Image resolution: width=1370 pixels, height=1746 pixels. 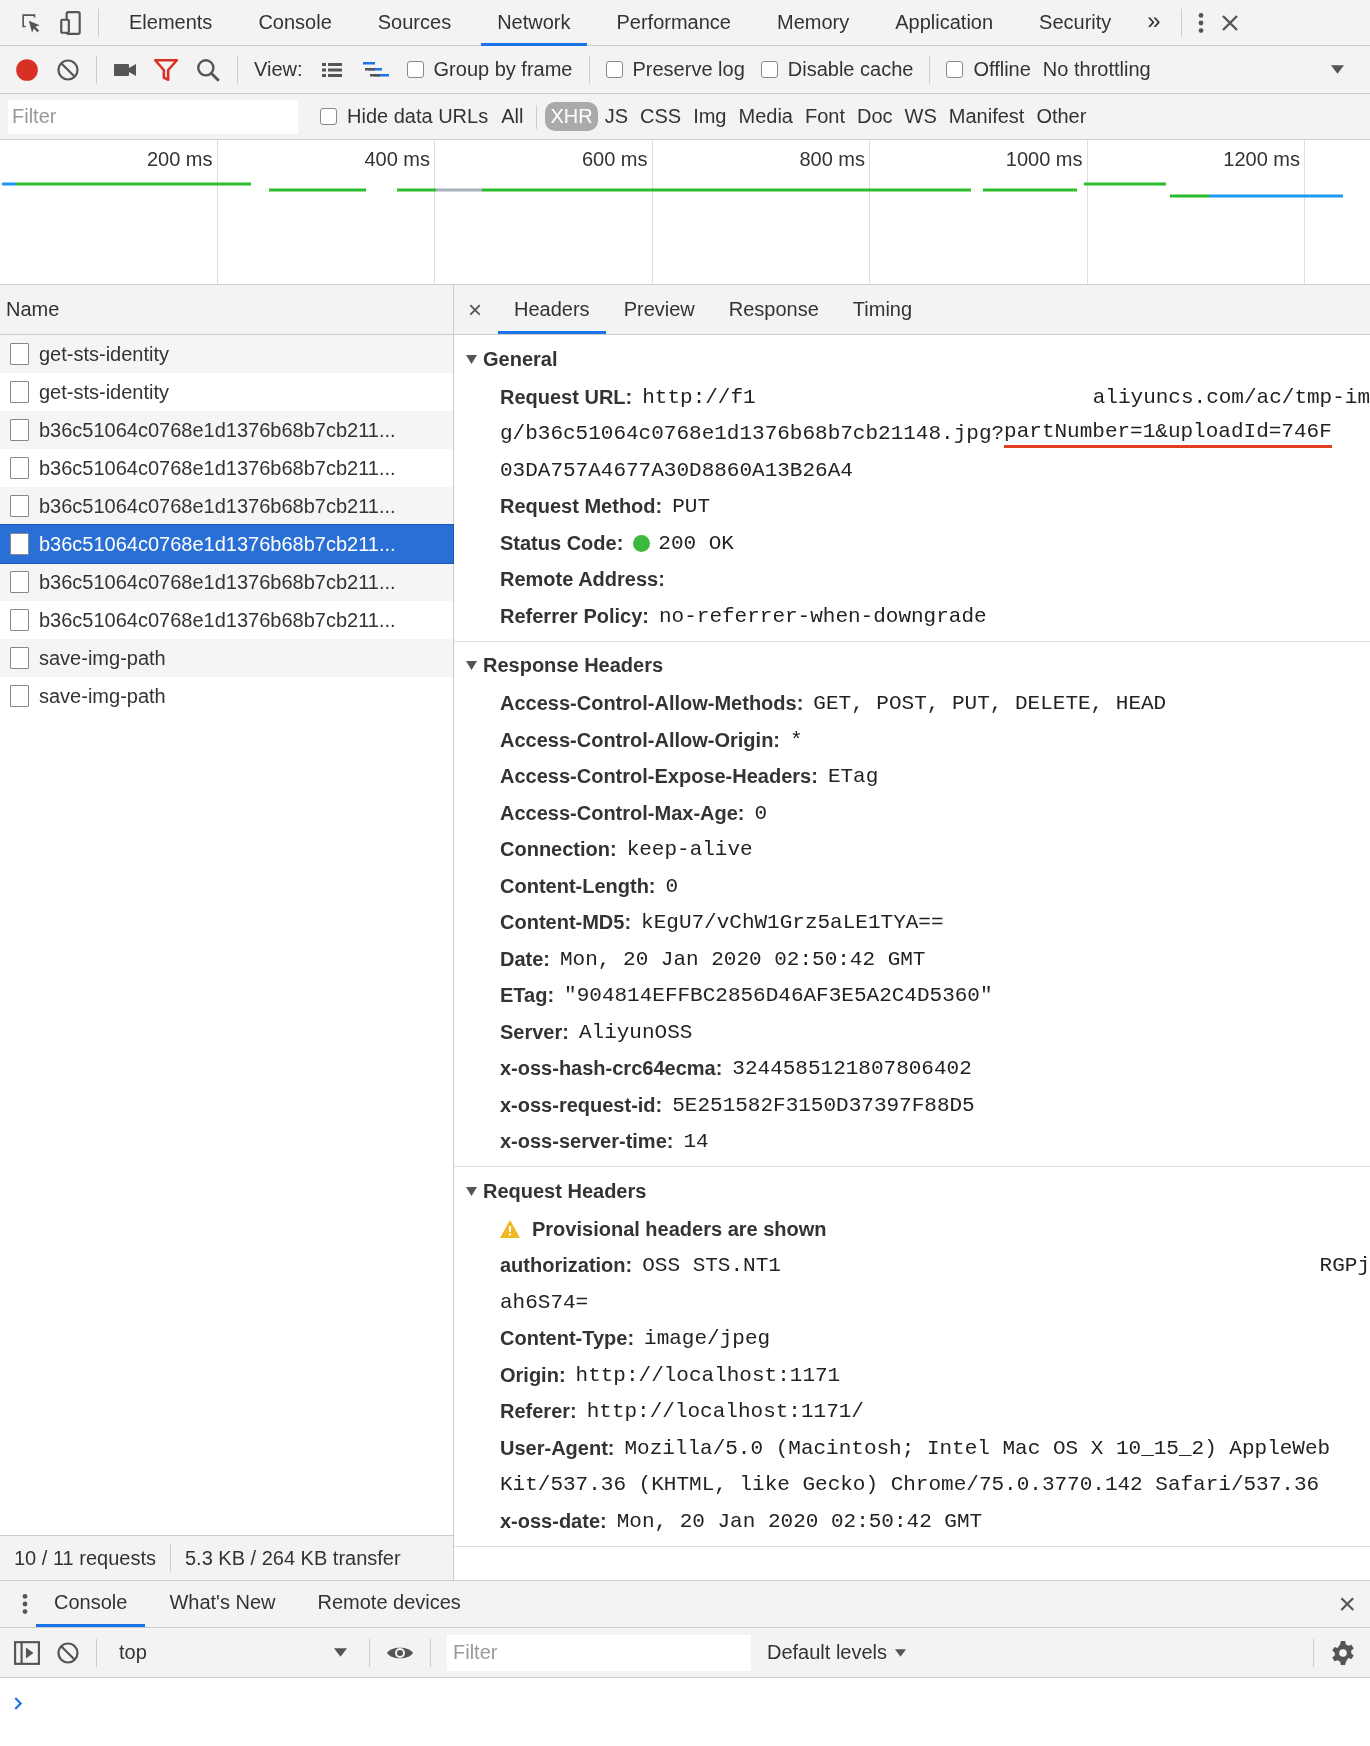 What do you see at coordinates (875, 116) in the screenshot?
I see `type-filter: Doc` at bounding box center [875, 116].